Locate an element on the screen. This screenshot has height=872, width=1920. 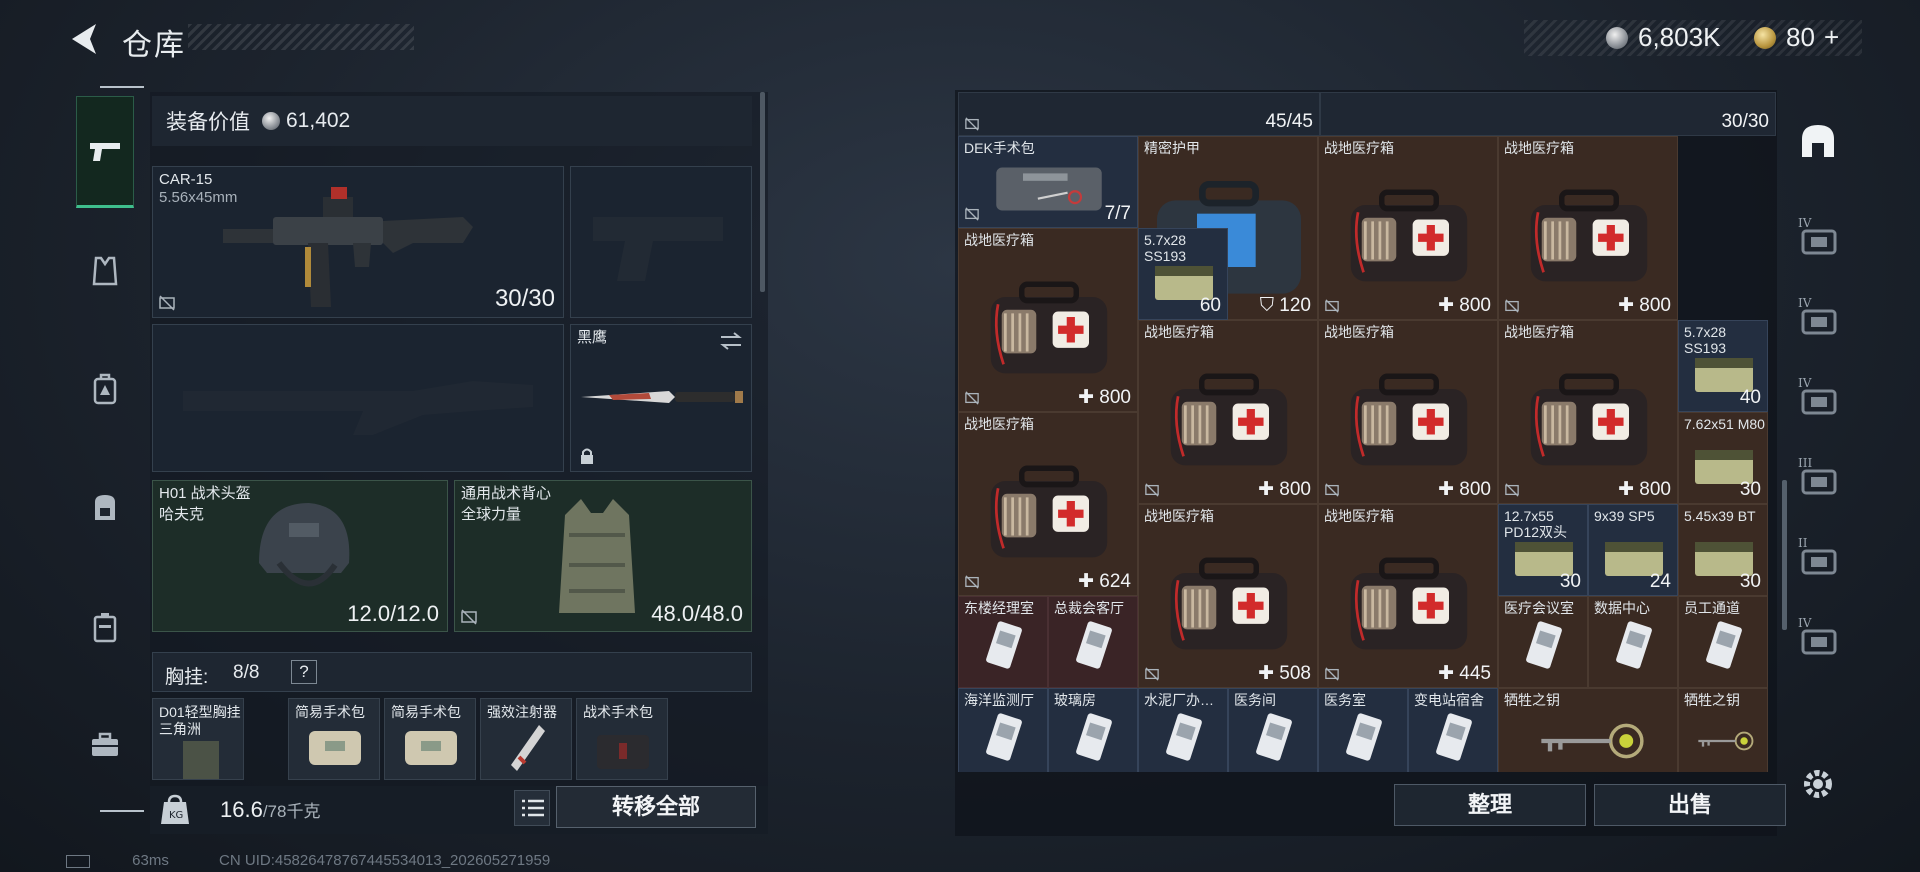
item-name: 5.45x39 BT is located at coordinates (1720, 516).